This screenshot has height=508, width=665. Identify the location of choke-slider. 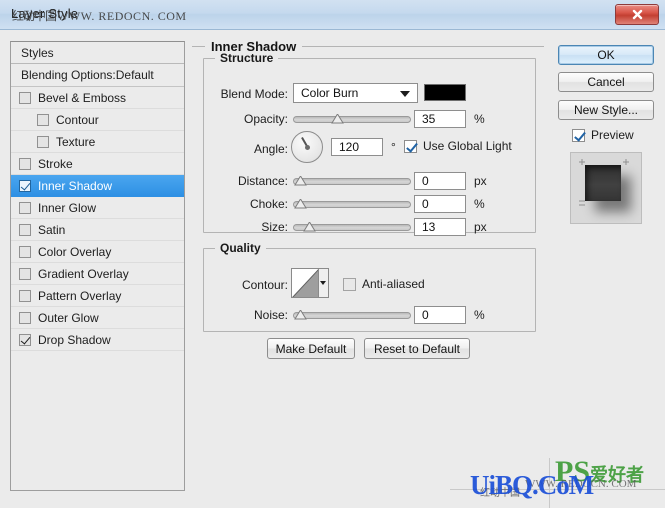
(352, 204).